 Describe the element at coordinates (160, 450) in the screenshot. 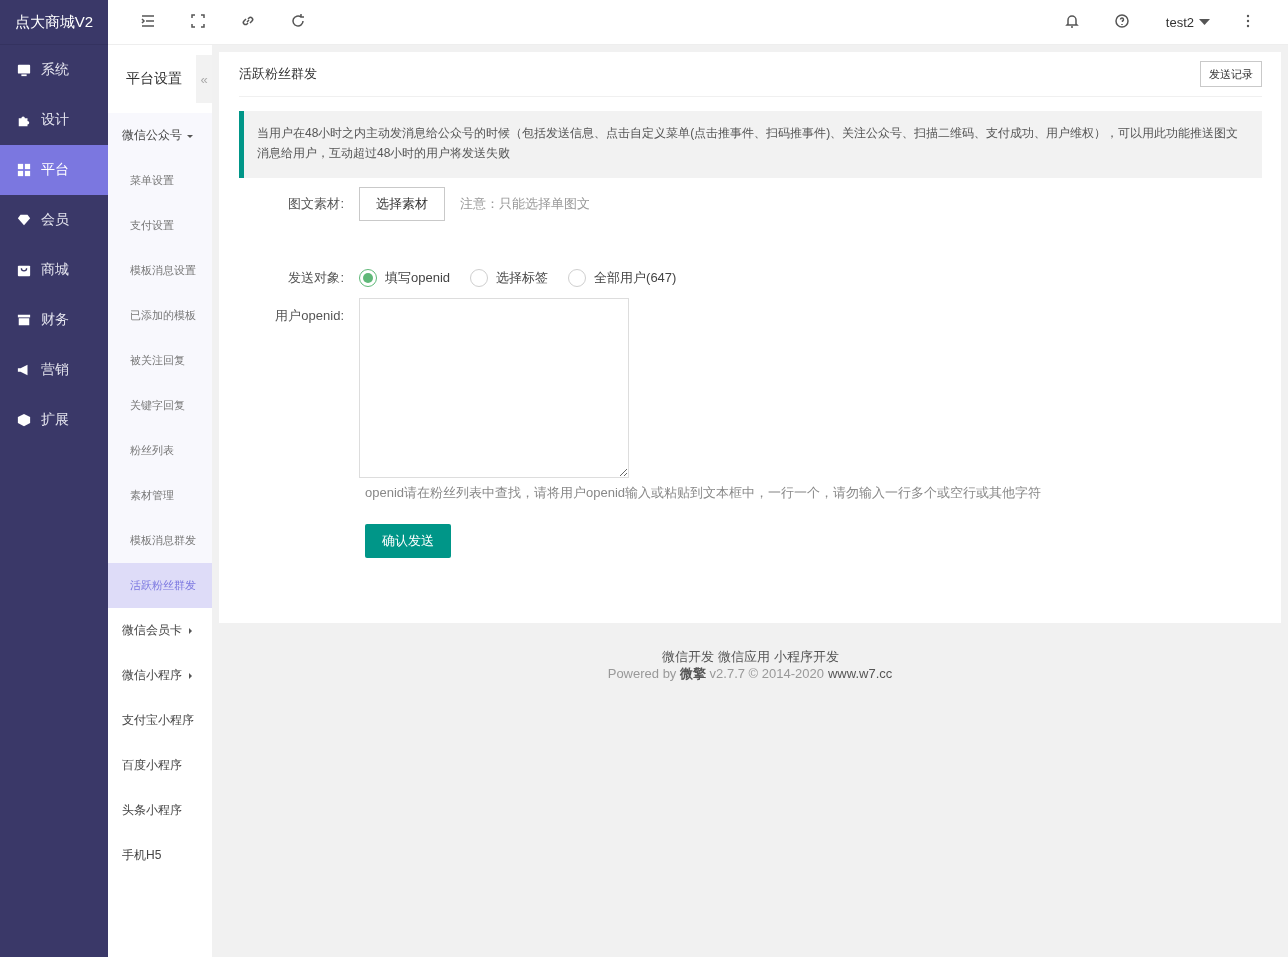

I see `submenu-item: 粉丝列表` at that location.